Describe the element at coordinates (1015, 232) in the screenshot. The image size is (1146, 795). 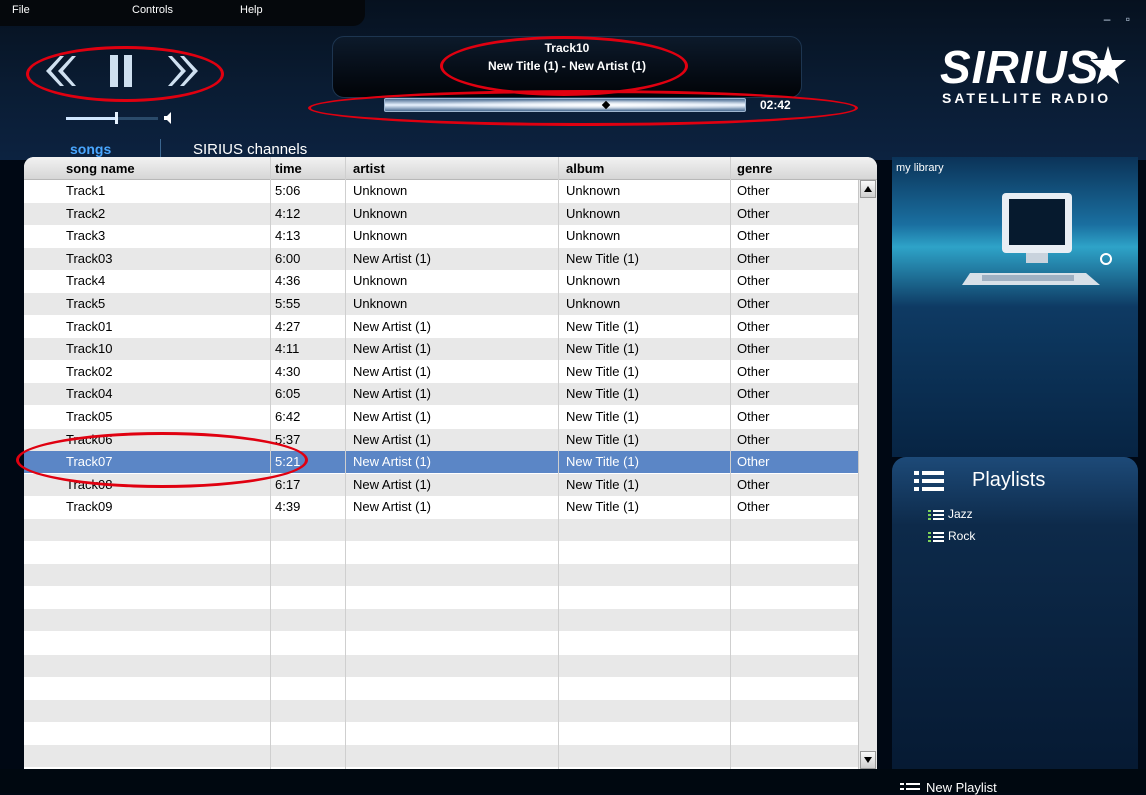
I see `my-library-panel: my library` at that location.